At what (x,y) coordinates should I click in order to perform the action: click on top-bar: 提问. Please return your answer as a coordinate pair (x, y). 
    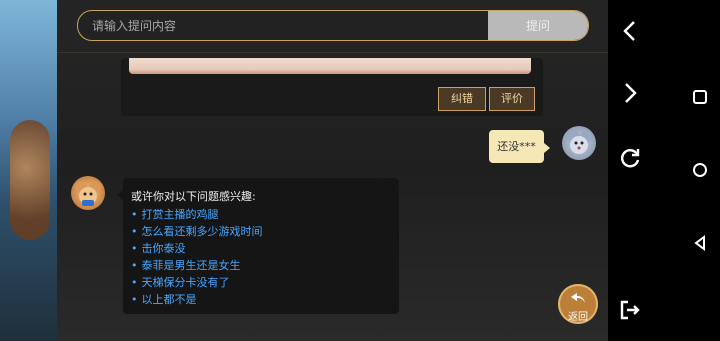
    Looking at the image, I should click on (332, 26).